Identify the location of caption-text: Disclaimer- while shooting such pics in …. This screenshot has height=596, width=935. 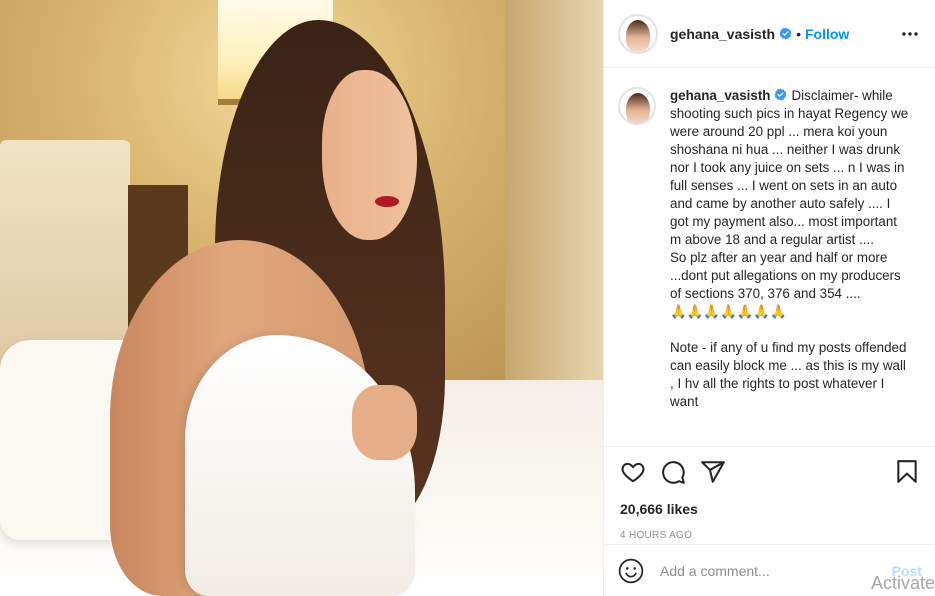
(789, 248).